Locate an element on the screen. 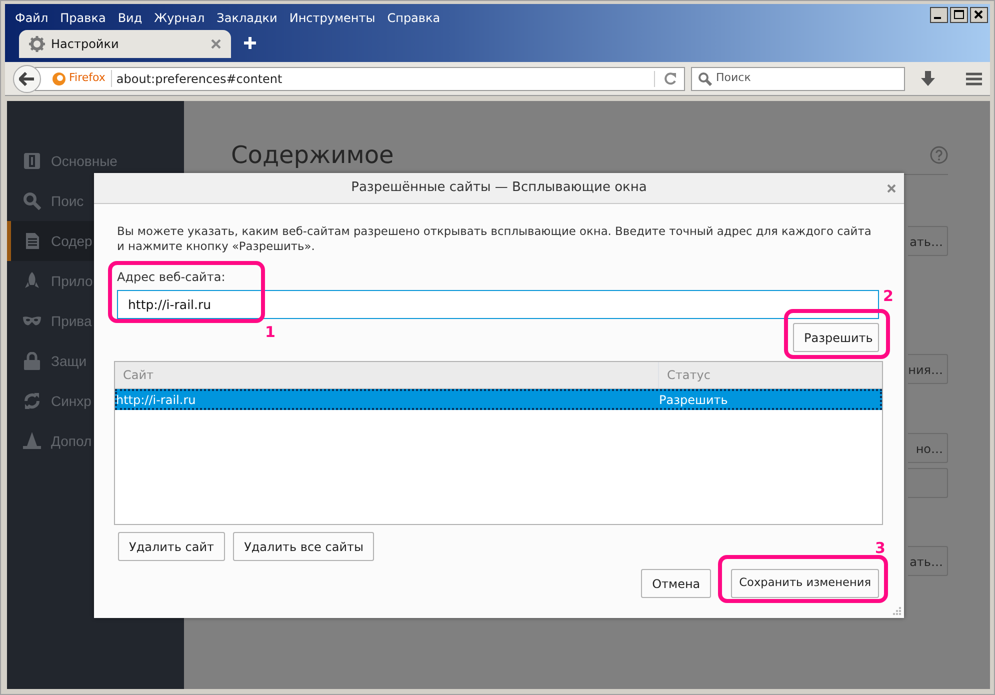  step-number: 2 is located at coordinates (888, 296).